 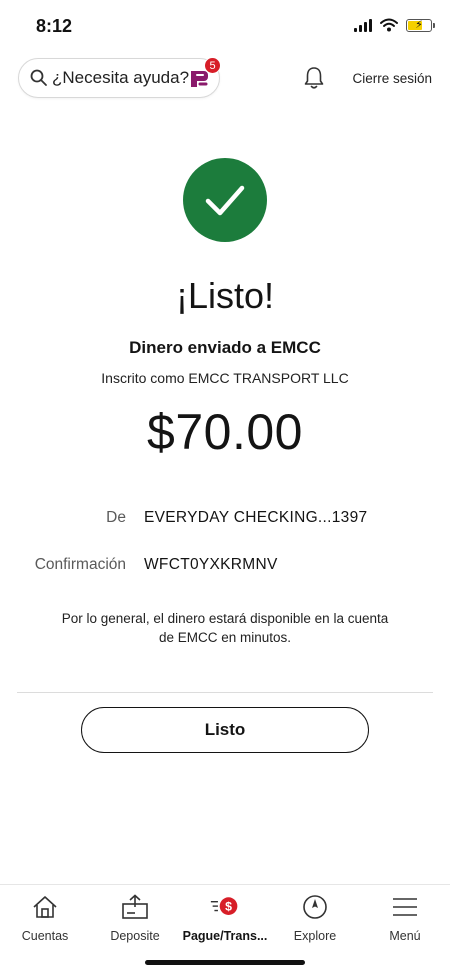 What do you see at coordinates (135, 906) in the screenshot?
I see `deposit-icon` at bounding box center [135, 906].